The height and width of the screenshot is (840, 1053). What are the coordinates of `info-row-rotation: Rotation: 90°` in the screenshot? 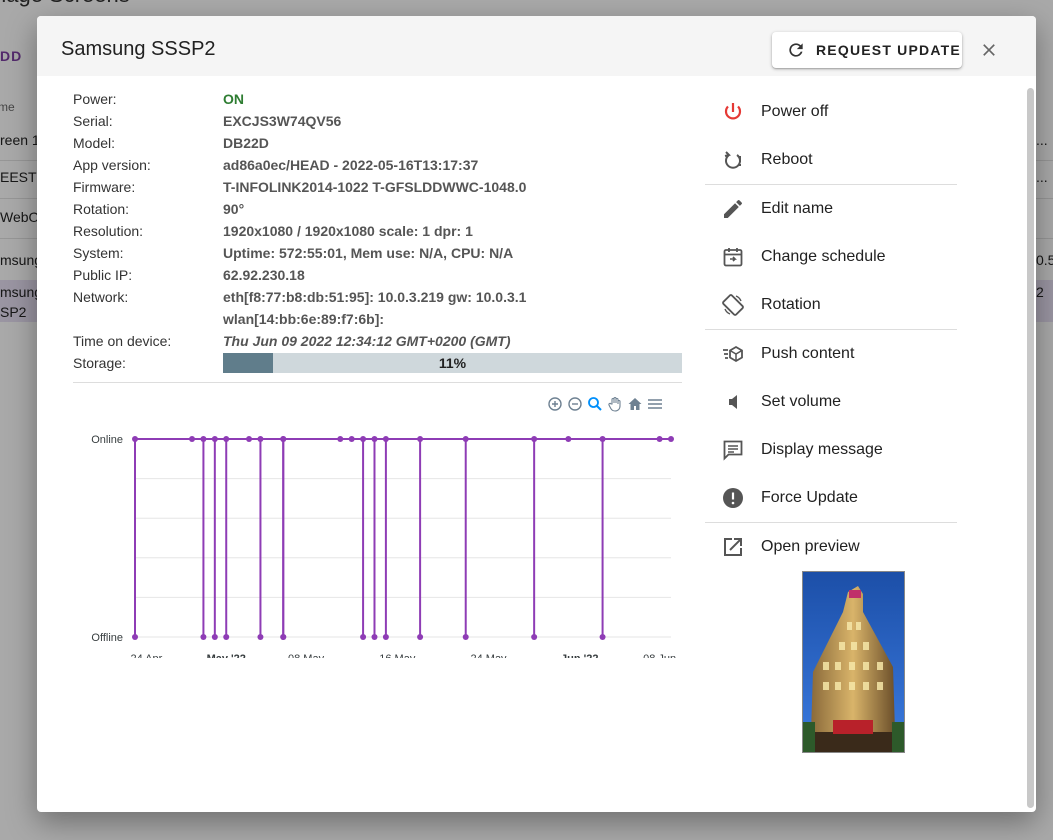 It's located at (378, 209).